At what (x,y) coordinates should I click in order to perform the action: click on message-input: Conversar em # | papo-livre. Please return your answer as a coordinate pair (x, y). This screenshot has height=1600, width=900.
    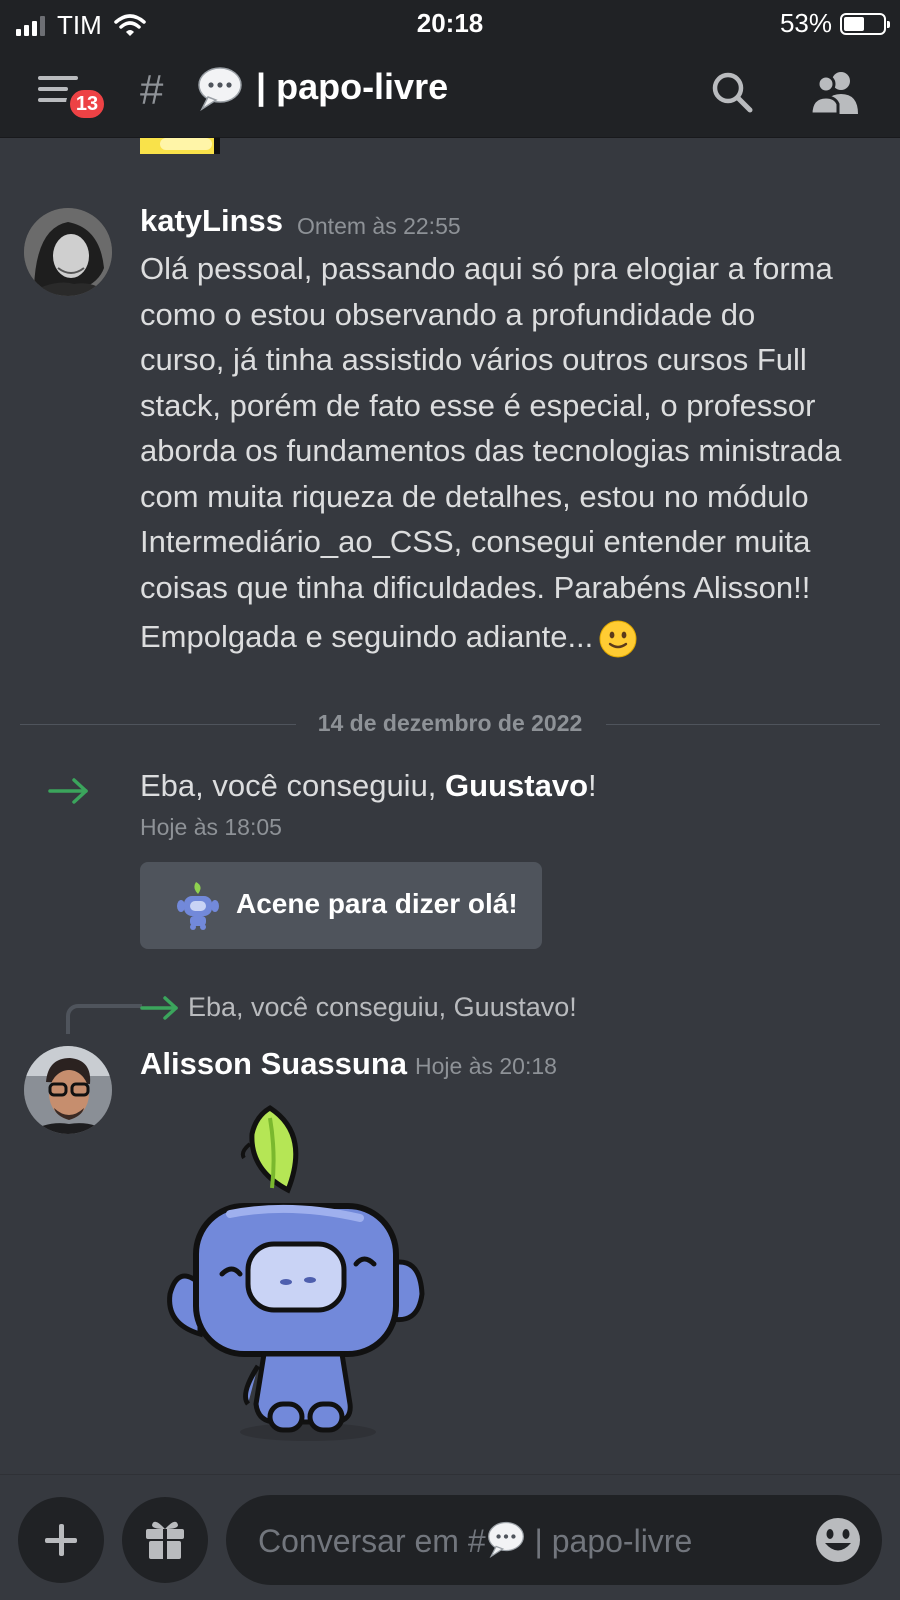
    Looking at the image, I should click on (554, 1540).